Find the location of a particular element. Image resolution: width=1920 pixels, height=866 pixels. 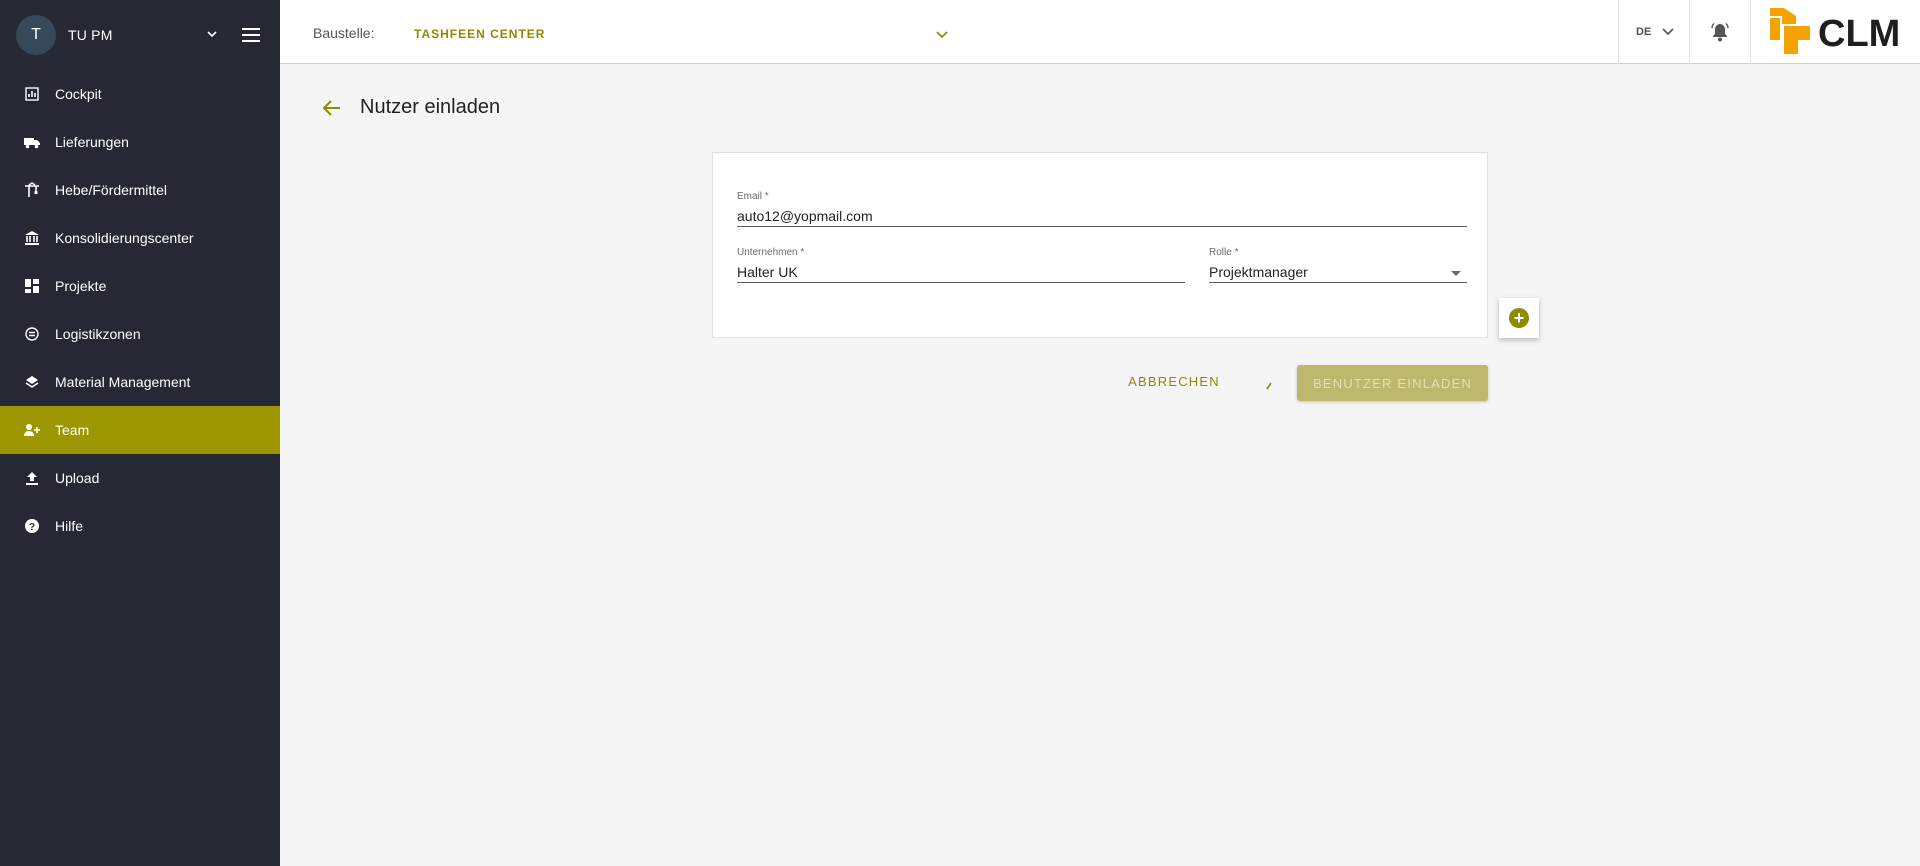

dashboard-icon is located at coordinates (32, 286).